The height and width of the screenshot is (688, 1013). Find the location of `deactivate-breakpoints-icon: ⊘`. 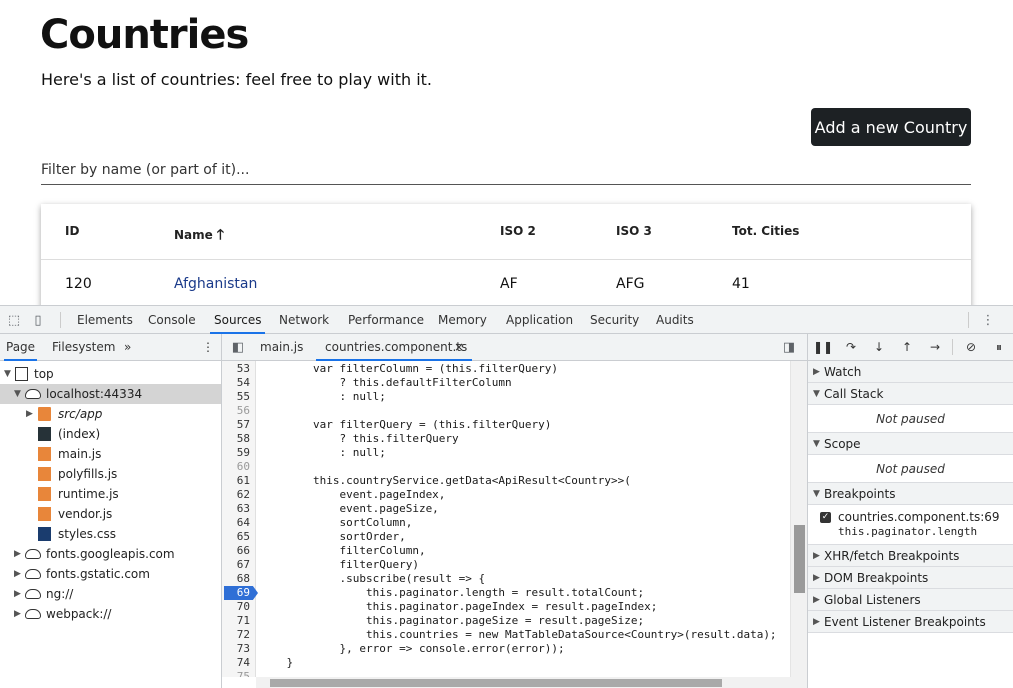

deactivate-breakpoints-icon: ⊘ is located at coordinates (971, 347).